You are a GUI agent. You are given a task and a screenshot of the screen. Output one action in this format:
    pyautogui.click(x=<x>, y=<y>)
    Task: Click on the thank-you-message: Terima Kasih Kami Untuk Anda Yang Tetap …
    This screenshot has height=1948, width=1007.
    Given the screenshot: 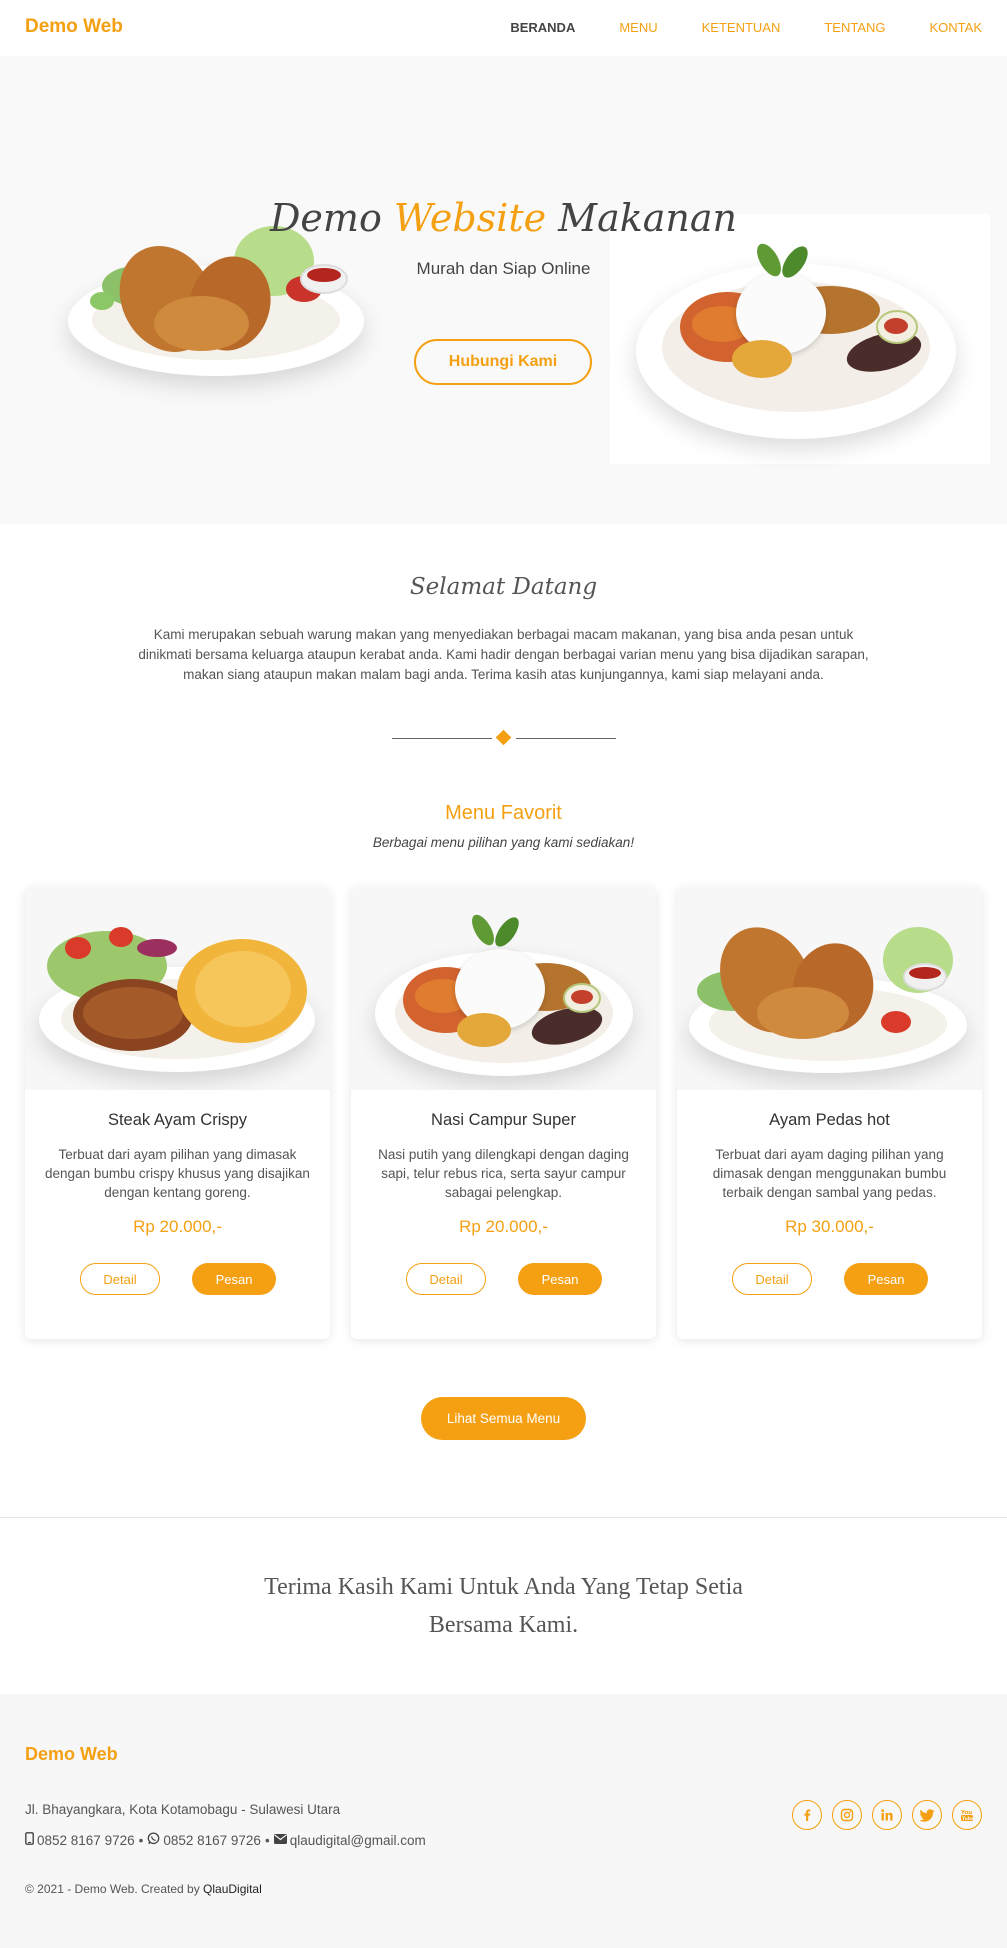 What is the action you would take?
    pyautogui.click(x=503, y=1606)
    